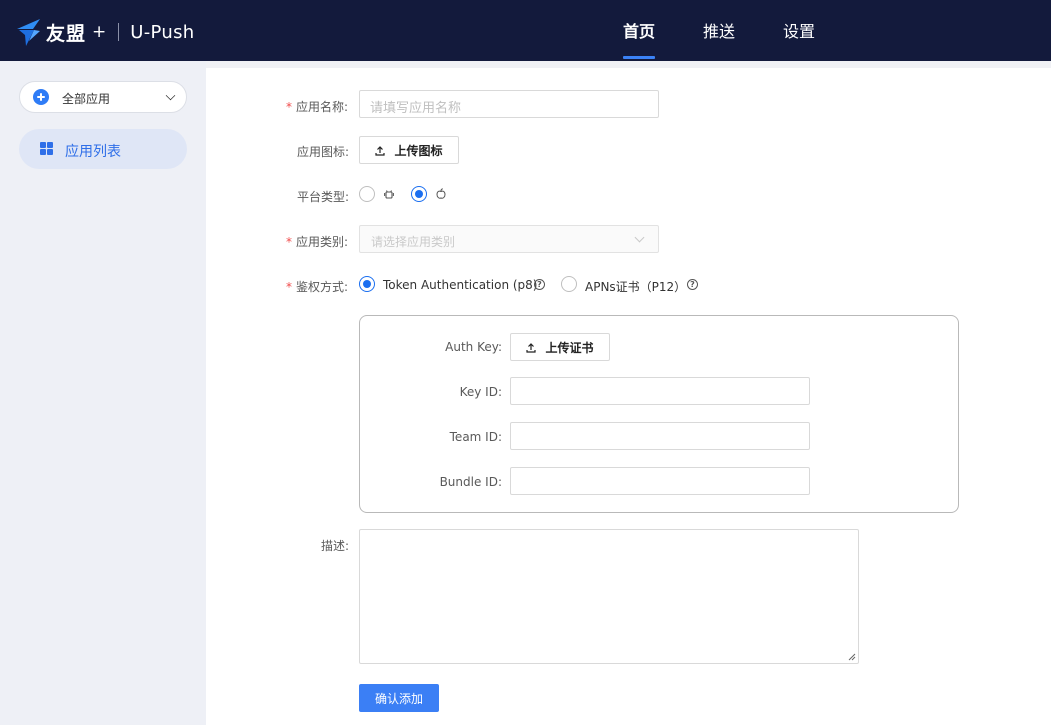  Describe the element at coordinates (660, 481) in the screenshot. I see `bundle-id-input` at that location.